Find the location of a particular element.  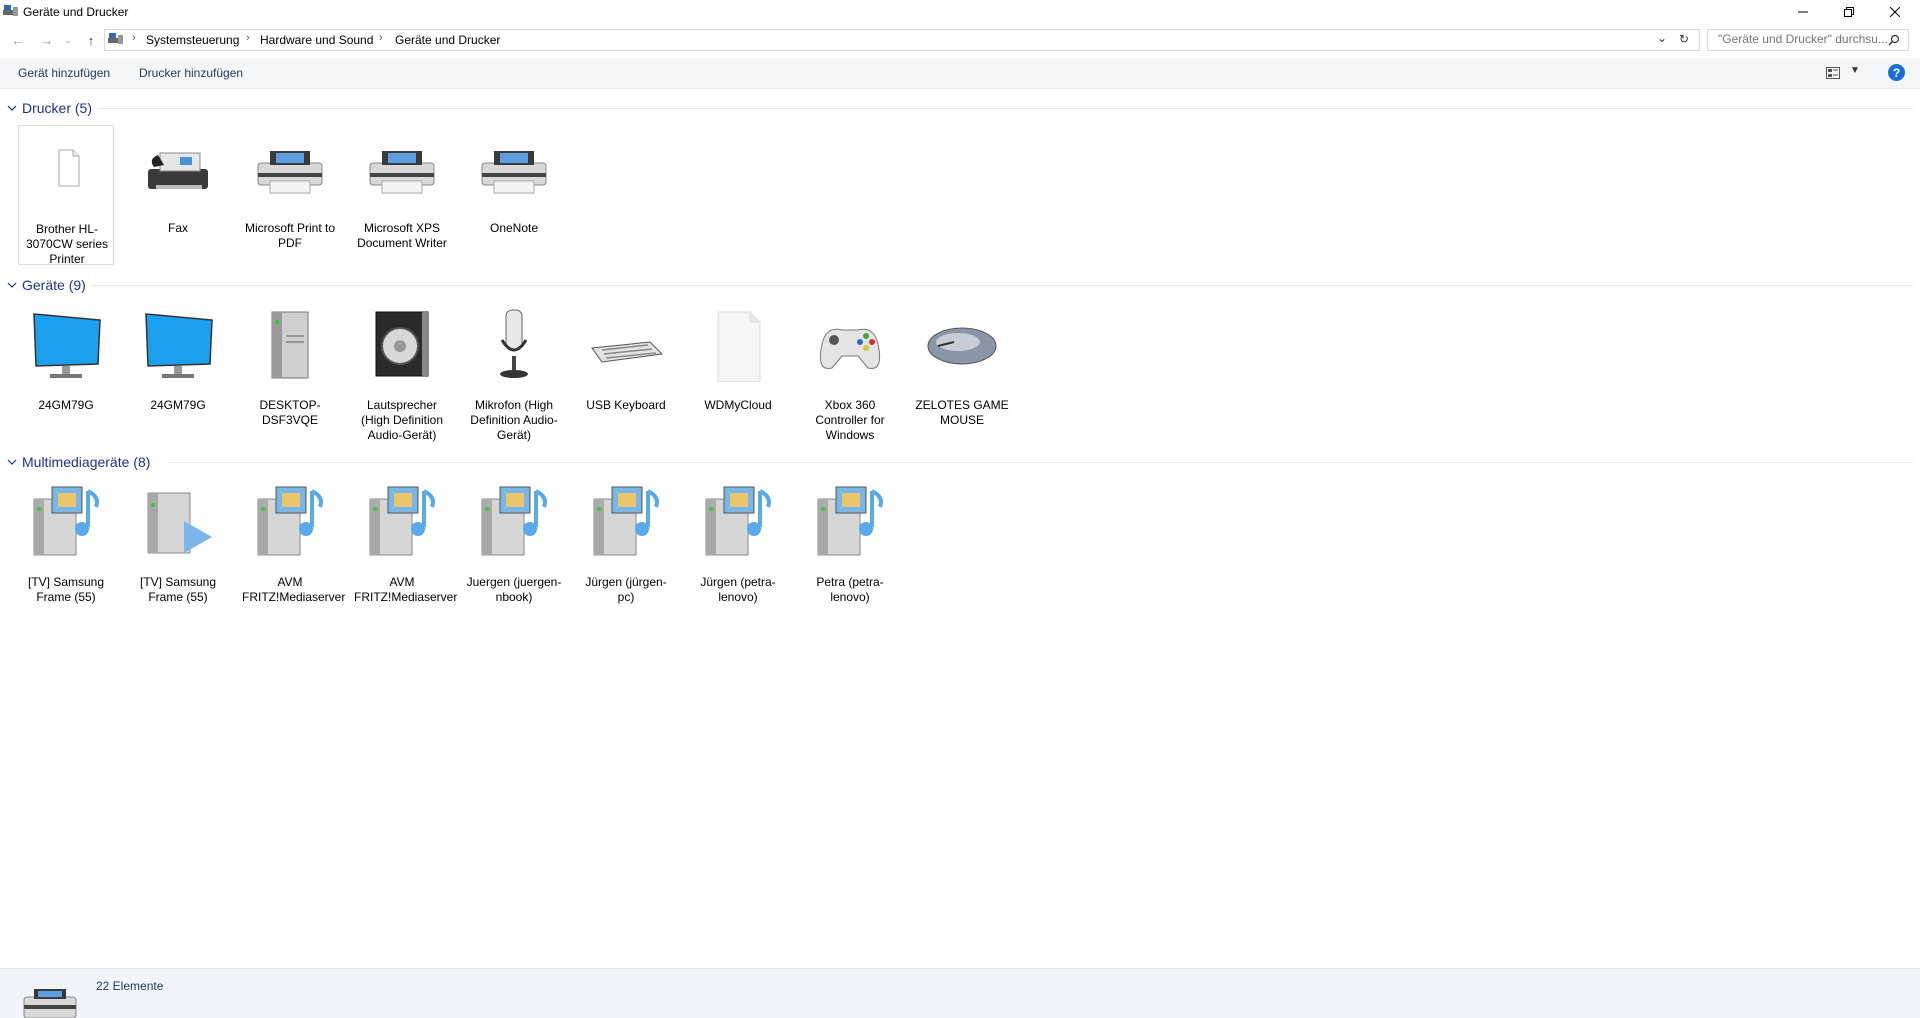

device-label: OneNote is located at coordinates (514, 228).